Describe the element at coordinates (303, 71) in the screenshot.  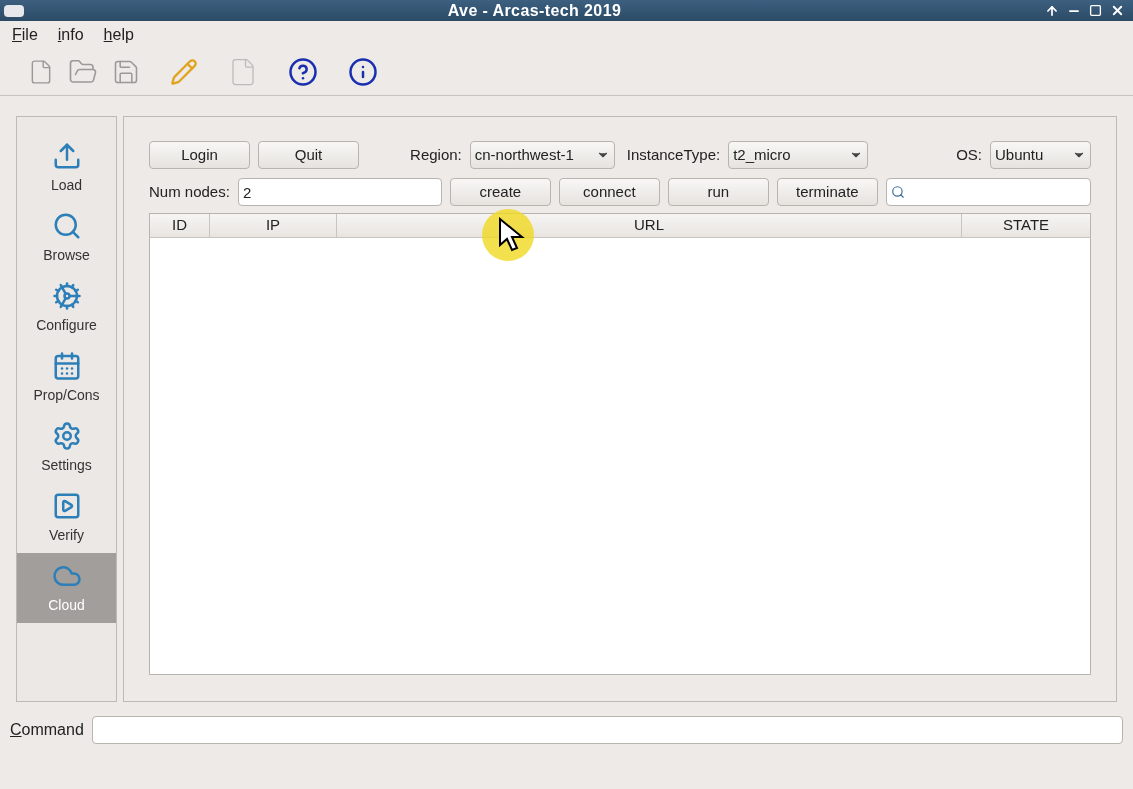
I see `help-icon` at that location.